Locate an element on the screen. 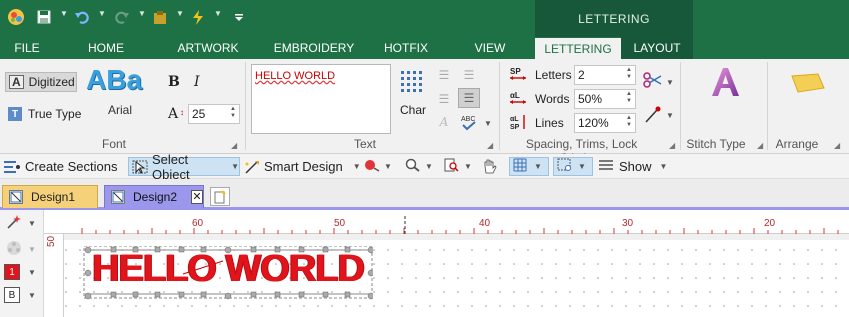  tab-embroidery: EMBROIDERY is located at coordinates (314, 48).